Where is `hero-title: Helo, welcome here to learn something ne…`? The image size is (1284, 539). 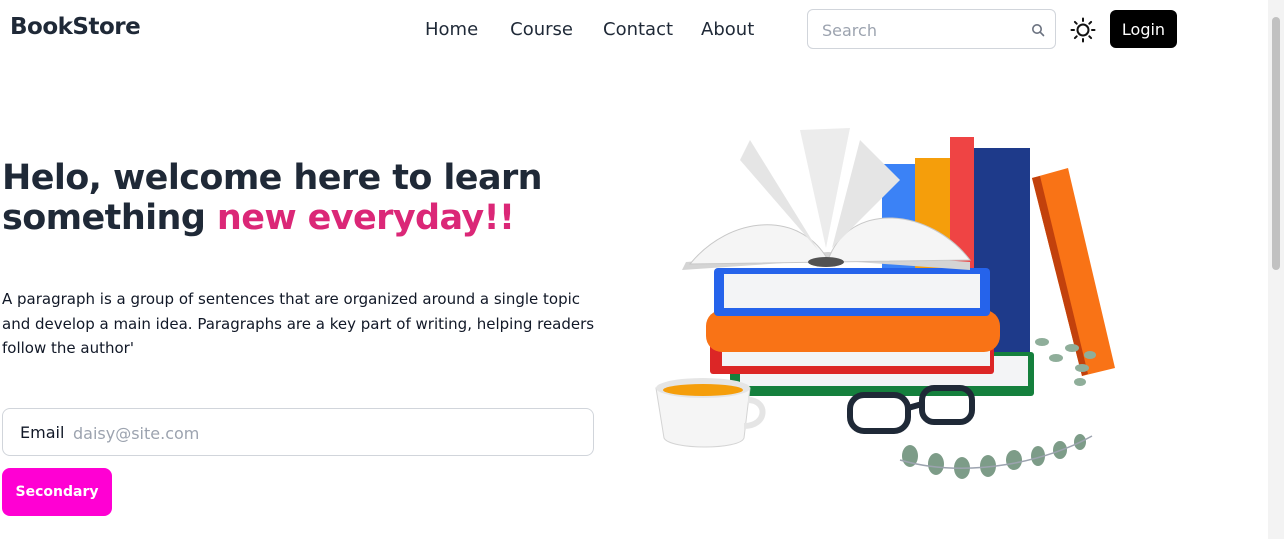 hero-title: Helo, welcome here to learn something ne… is located at coordinates (302, 198).